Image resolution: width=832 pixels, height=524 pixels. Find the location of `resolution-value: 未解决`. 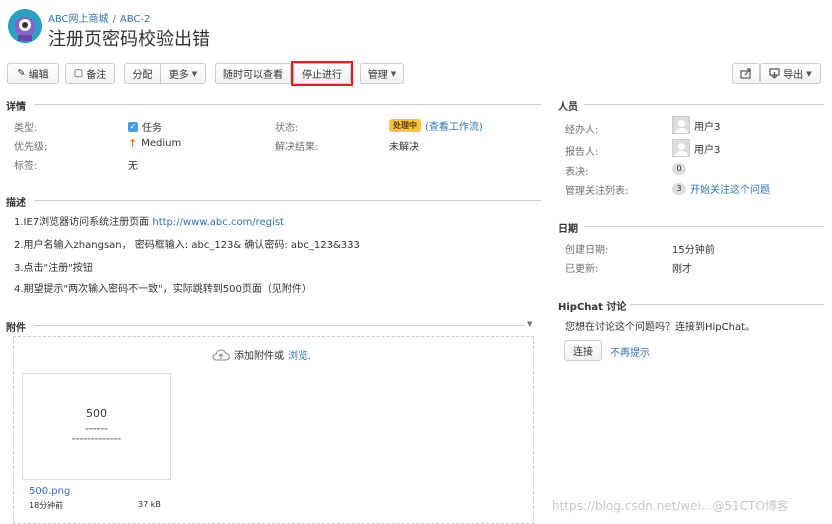

resolution-value: 未解决 is located at coordinates (404, 147).